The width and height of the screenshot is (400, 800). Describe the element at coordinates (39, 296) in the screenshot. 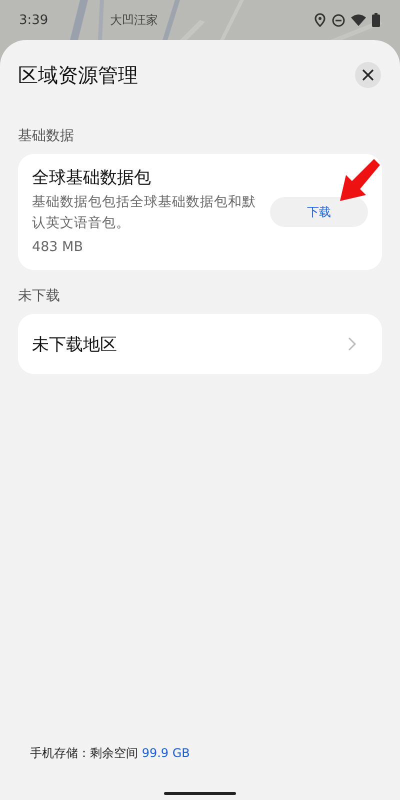

I see `section-header: 未下载` at that location.